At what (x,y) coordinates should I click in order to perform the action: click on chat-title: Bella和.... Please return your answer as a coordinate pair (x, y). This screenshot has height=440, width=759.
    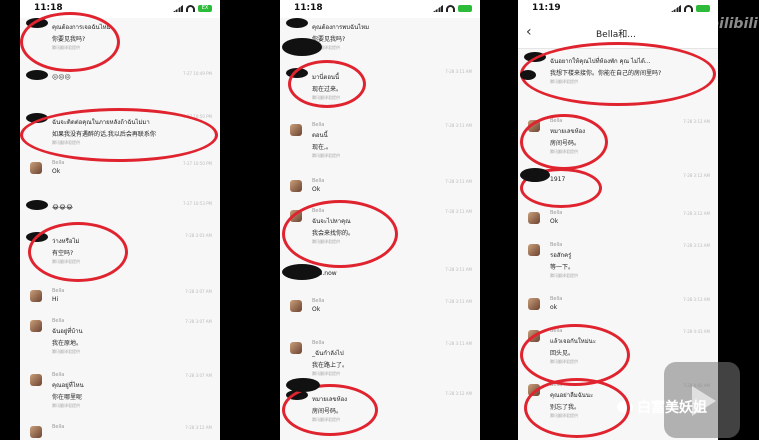
    Looking at the image, I should click on (616, 35).